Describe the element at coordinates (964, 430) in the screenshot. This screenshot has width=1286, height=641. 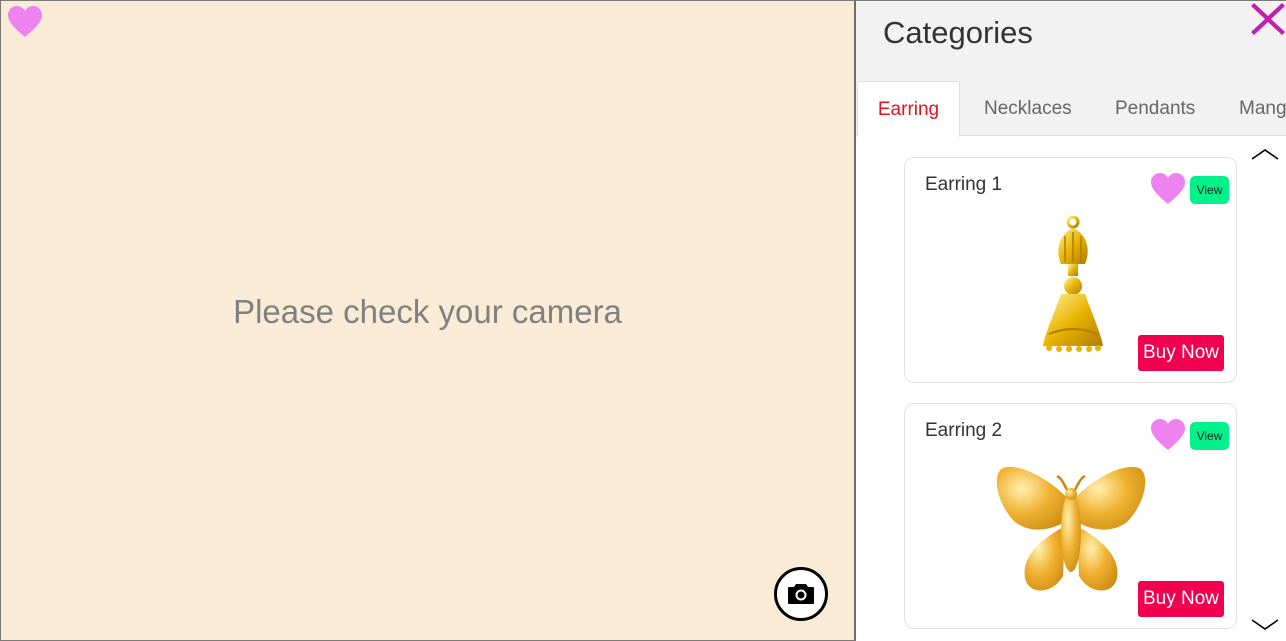
I see `product-title: Earring 2` at that location.